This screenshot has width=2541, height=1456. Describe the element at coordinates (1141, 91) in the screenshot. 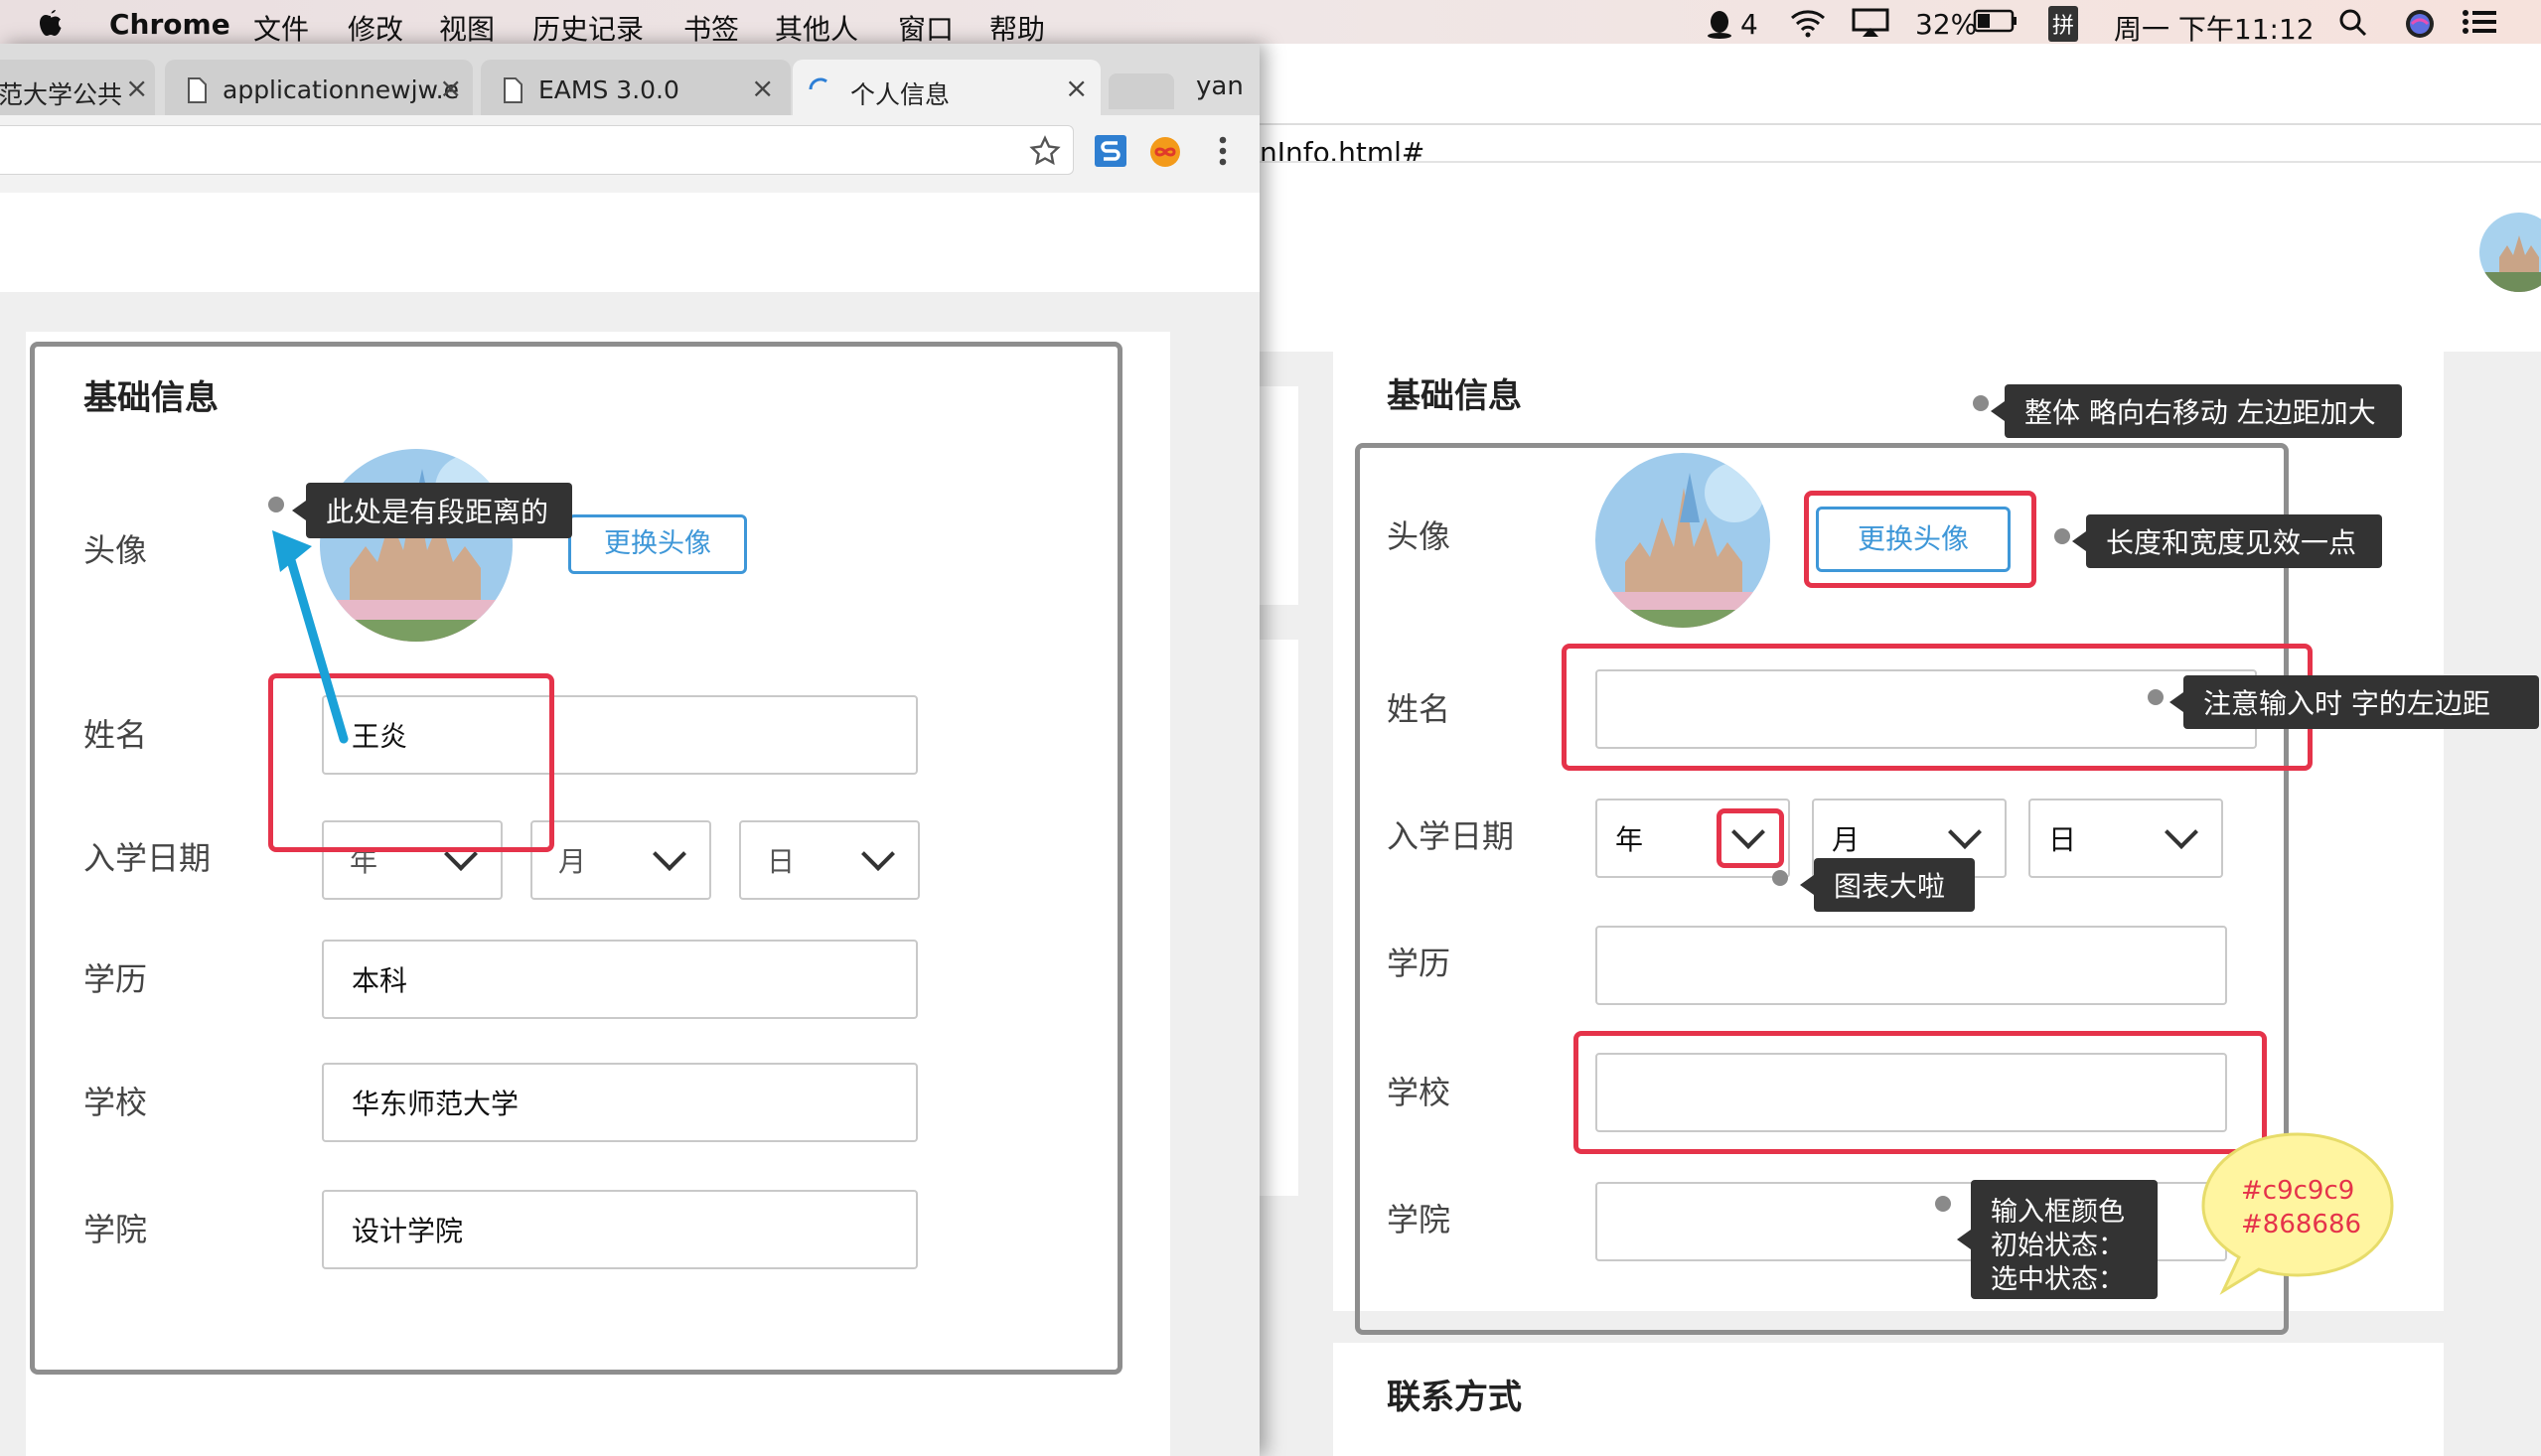

I see `new-tab-button` at that location.